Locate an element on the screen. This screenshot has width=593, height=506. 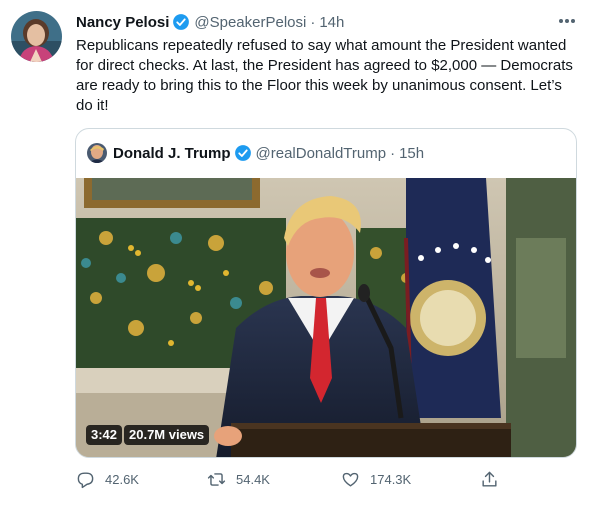
like-button: 174.3K is located at coordinates (376, 479).